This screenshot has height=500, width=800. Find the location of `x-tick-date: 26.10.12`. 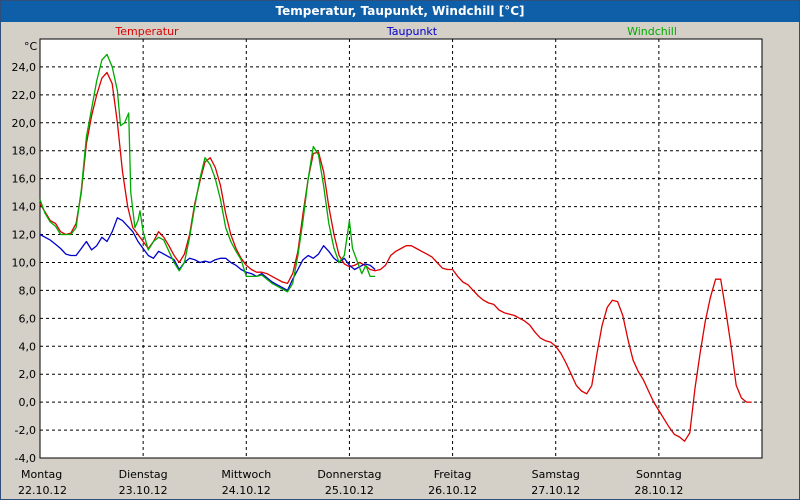

x-tick-date: 26.10.12 is located at coordinates (452, 490).